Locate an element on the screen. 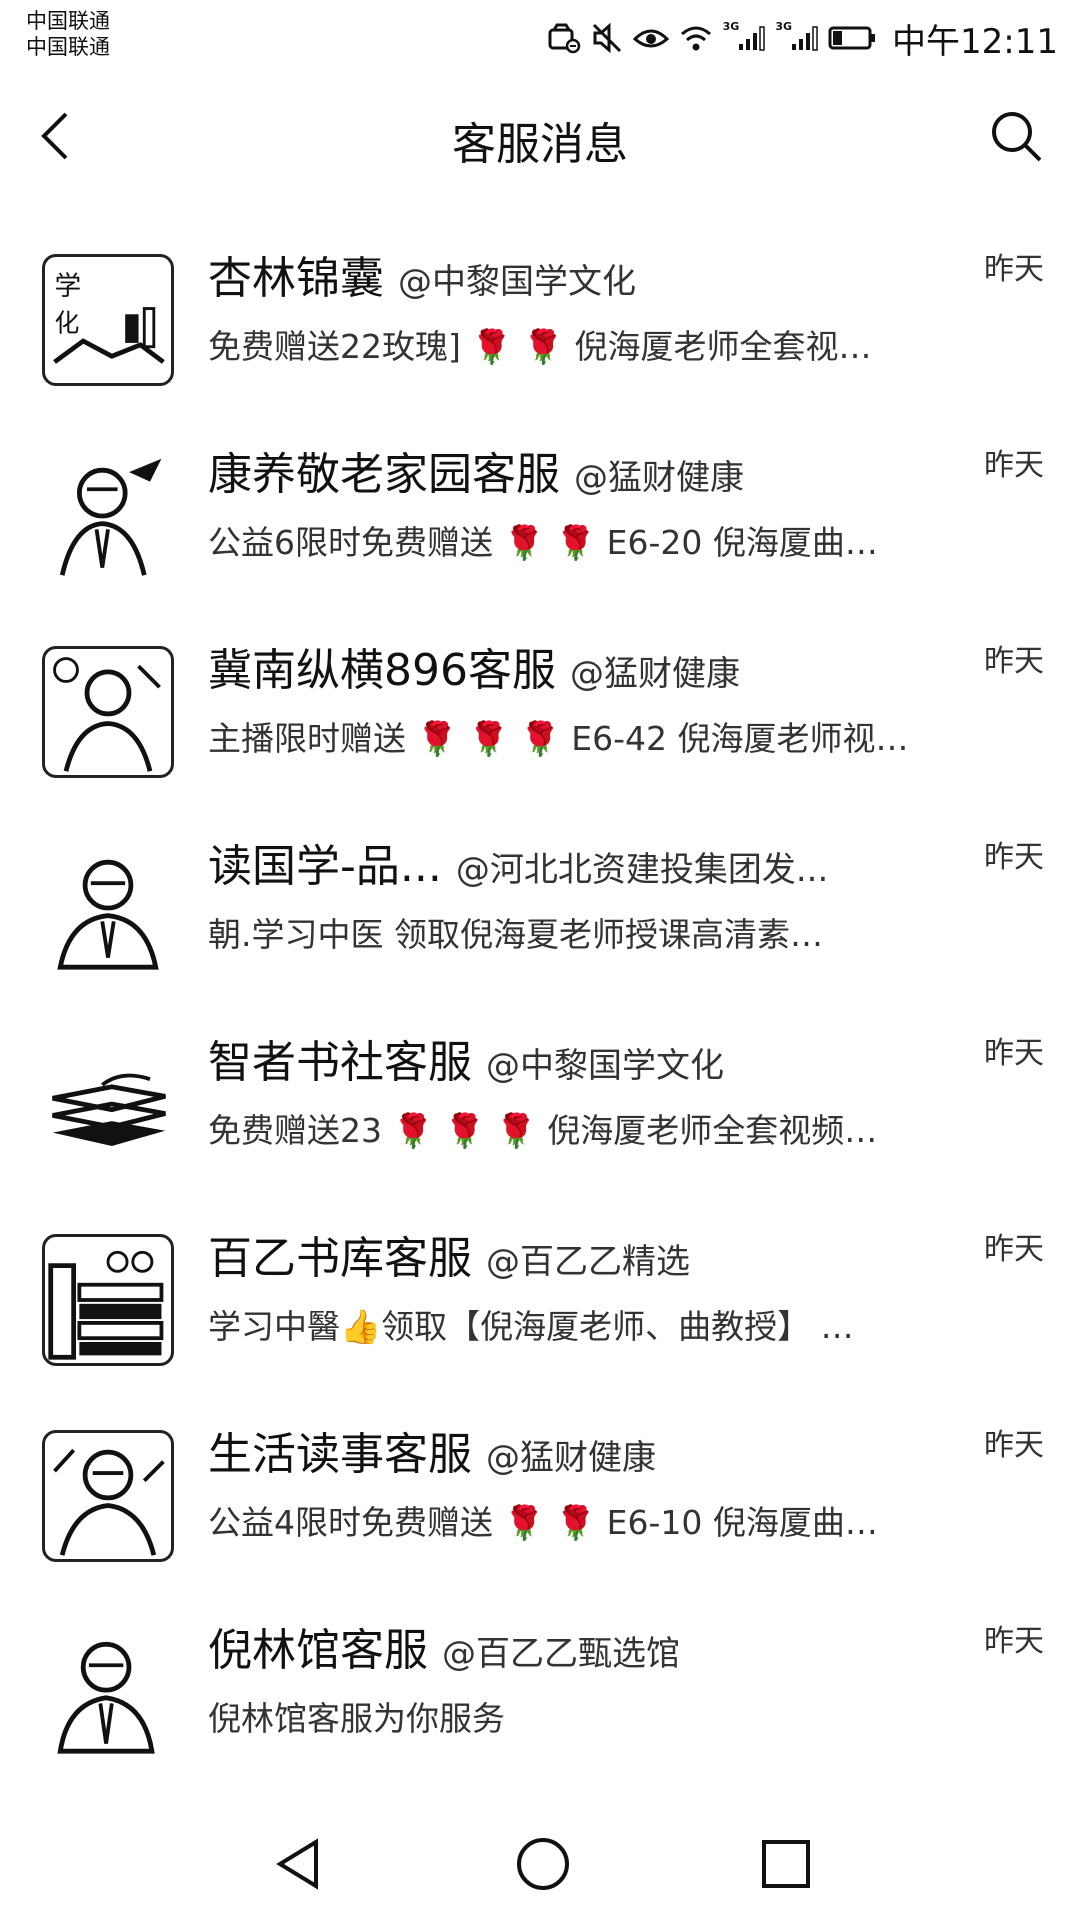 The width and height of the screenshot is (1080, 1920). status-time: 中午12:11 is located at coordinates (975, 41).